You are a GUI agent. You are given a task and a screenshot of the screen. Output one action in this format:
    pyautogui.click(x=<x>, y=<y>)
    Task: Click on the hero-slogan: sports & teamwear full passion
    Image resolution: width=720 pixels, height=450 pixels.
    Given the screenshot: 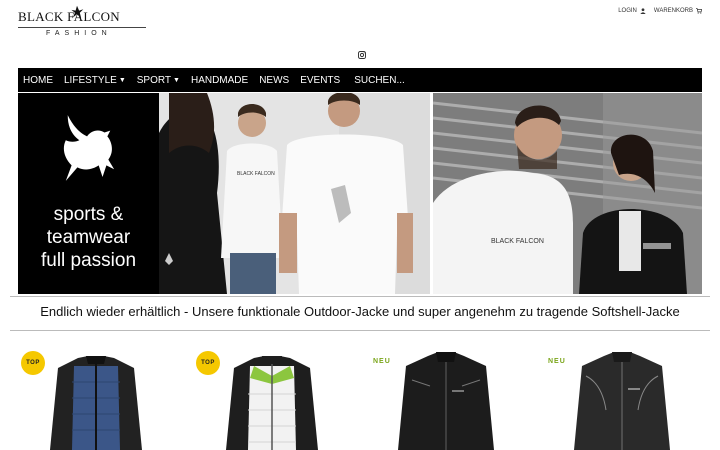 What is the action you would take?
    pyautogui.click(x=88, y=237)
    